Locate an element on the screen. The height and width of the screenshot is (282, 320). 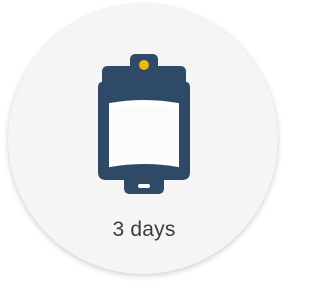
duration-label: 3 days is located at coordinates (144, 229).